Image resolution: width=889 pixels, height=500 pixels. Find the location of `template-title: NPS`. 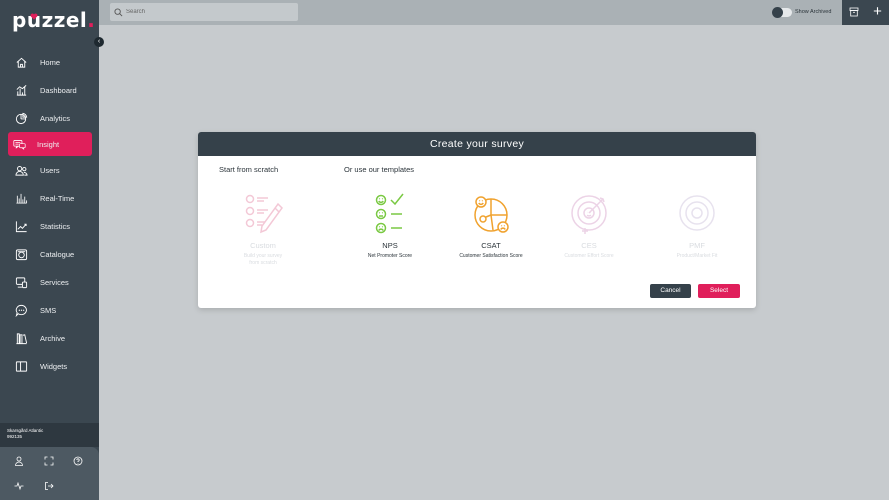

template-title: NPS is located at coordinates (390, 245).